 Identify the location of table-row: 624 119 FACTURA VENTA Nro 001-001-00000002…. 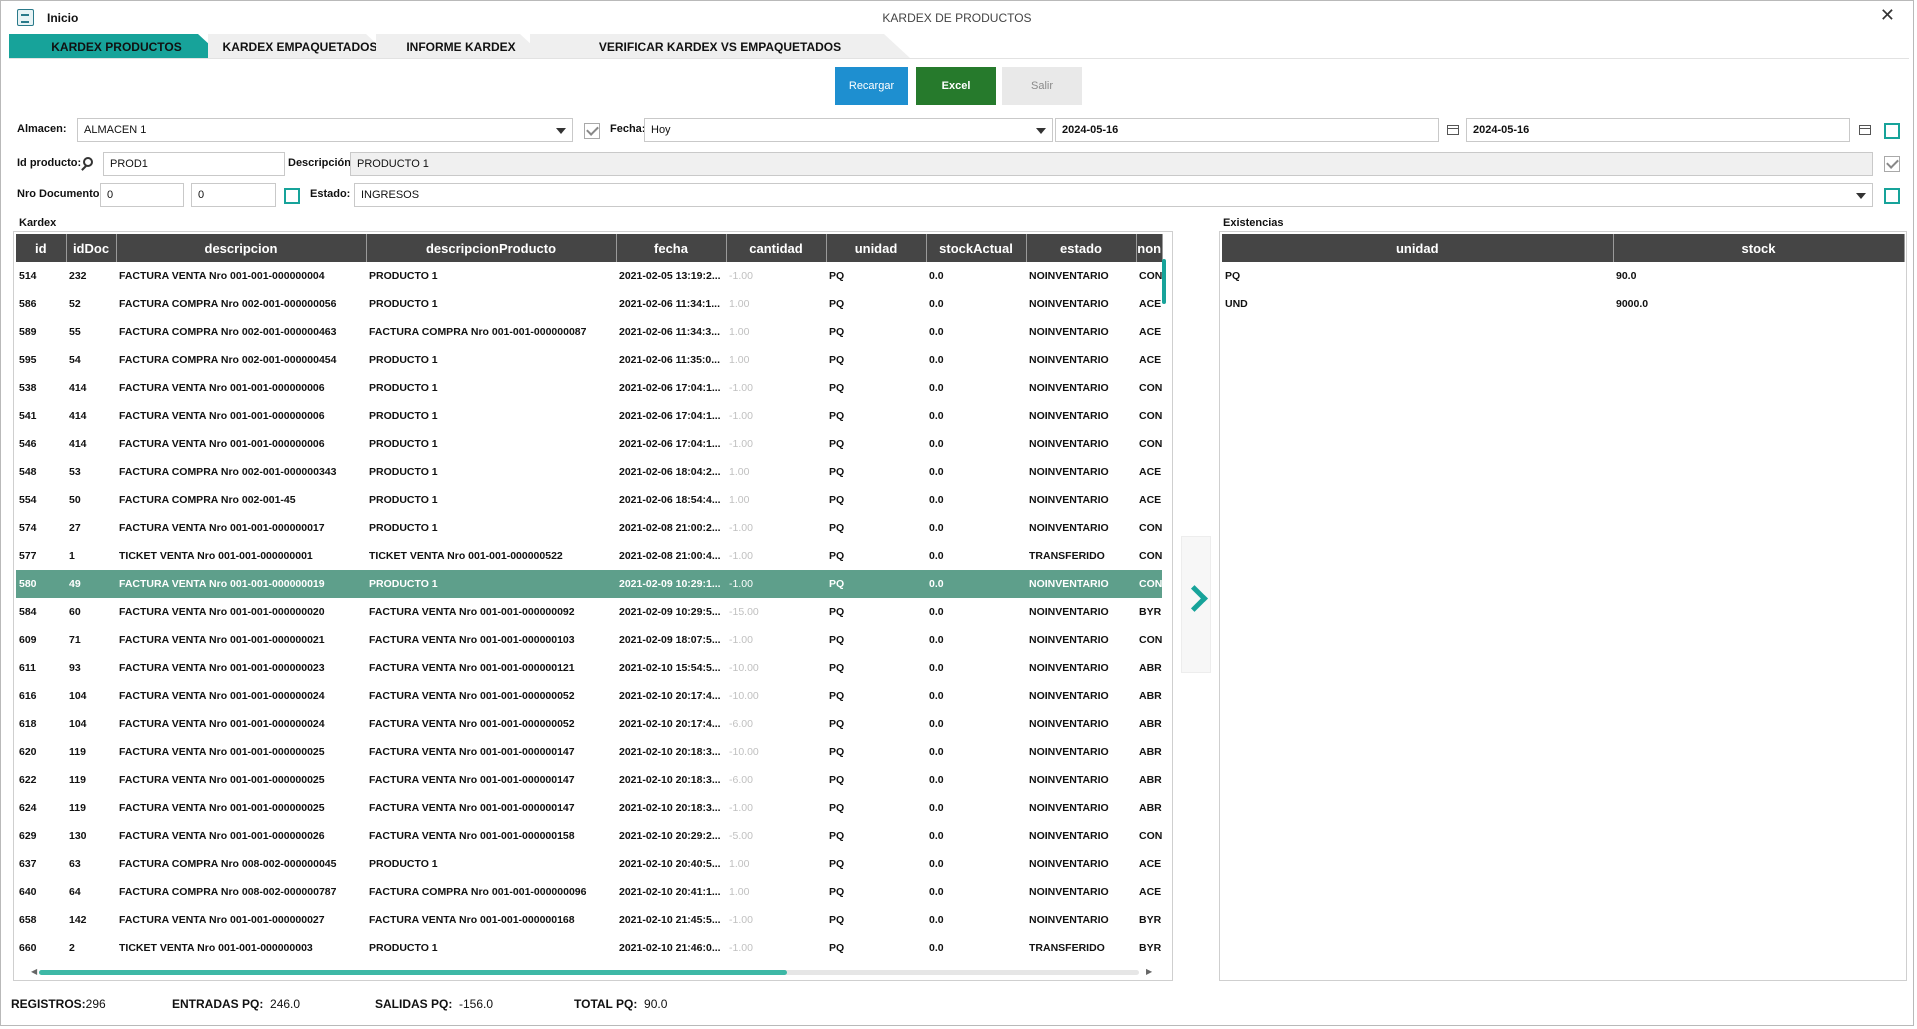
(589, 808).